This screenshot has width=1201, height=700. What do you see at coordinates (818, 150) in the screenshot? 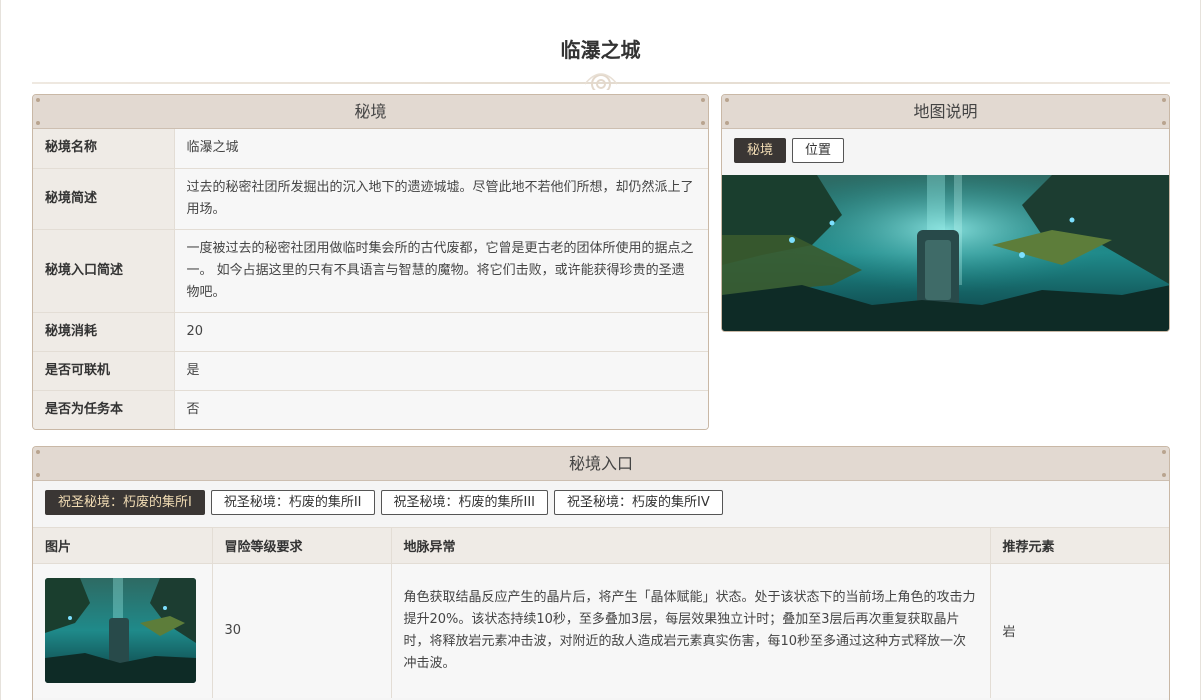
I see `tab-location: 位置` at bounding box center [818, 150].